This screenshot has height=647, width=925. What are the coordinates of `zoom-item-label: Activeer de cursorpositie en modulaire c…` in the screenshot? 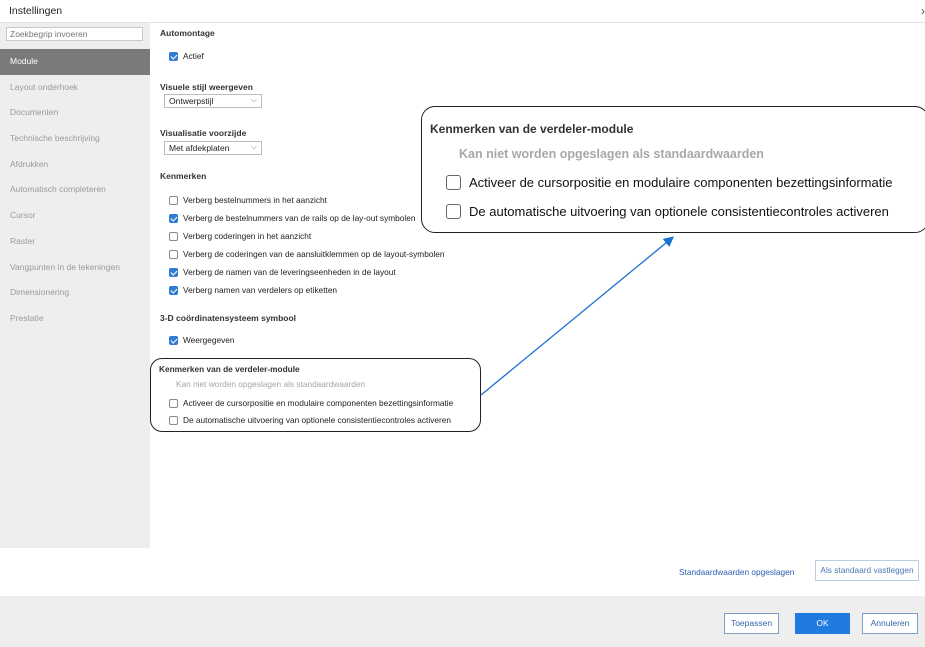 It's located at (681, 182).